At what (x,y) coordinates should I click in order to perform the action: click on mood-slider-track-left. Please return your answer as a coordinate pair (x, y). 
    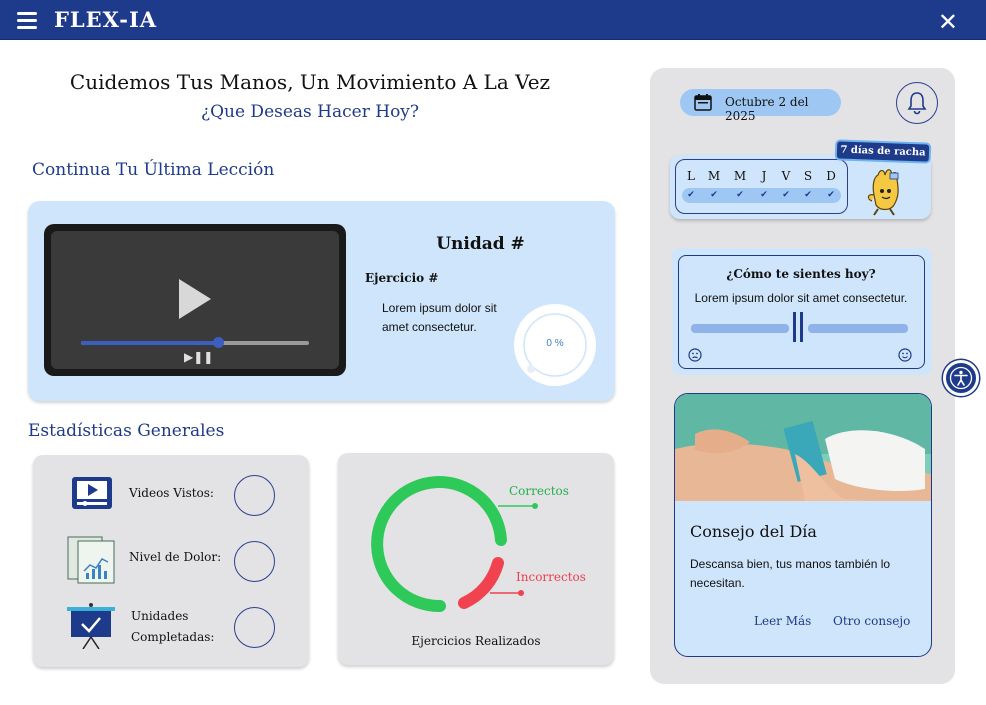
    Looking at the image, I should click on (740, 328).